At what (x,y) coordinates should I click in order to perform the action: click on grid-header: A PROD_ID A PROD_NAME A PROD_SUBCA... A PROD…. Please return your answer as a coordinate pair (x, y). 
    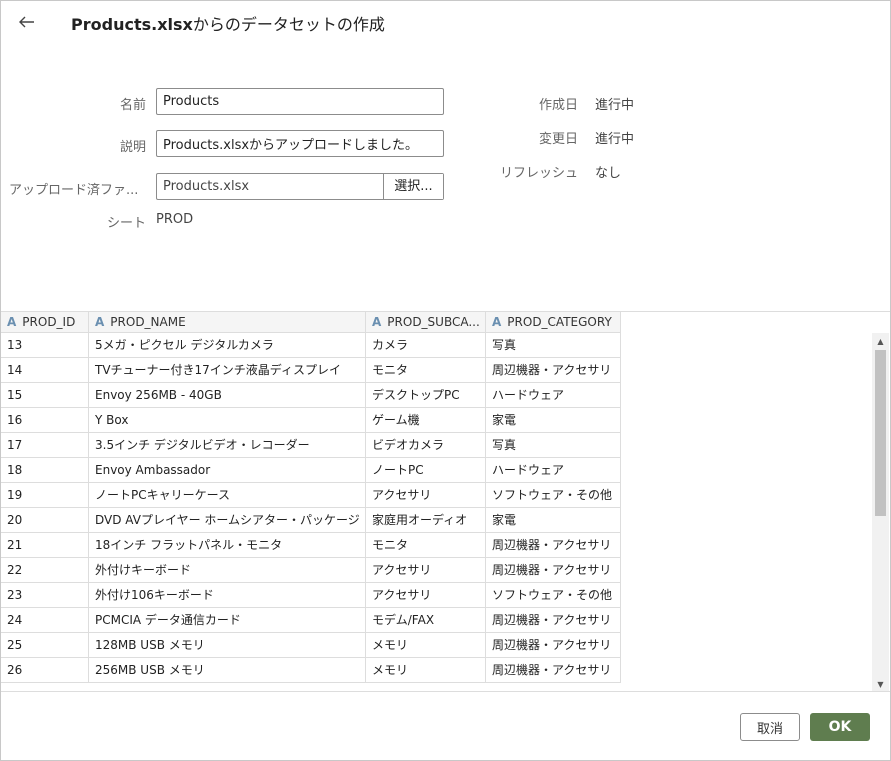
    Looking at the image, I should click on (311, 322).